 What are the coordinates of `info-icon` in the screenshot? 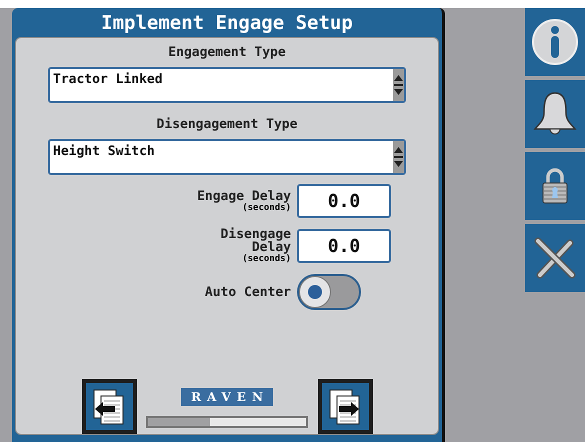 It's located at (555, 42).